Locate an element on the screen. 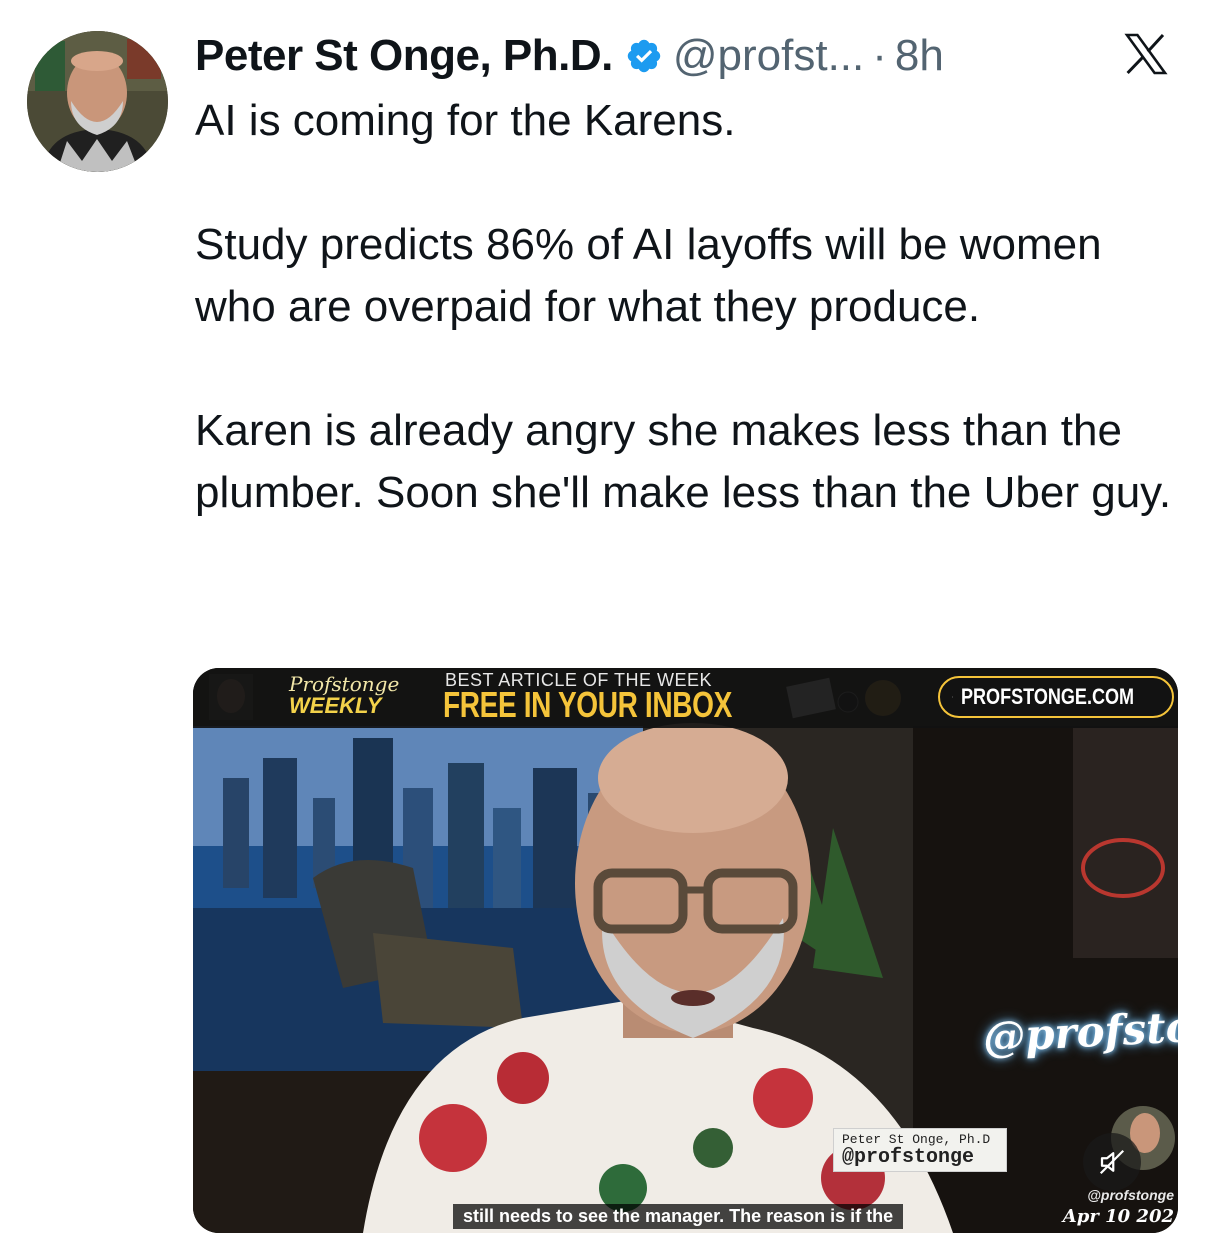 Image resolution: width=1206 pixels, height=1233 pixels. banner-weekly-text: WEEKLY is located at coordinates (335, 705).